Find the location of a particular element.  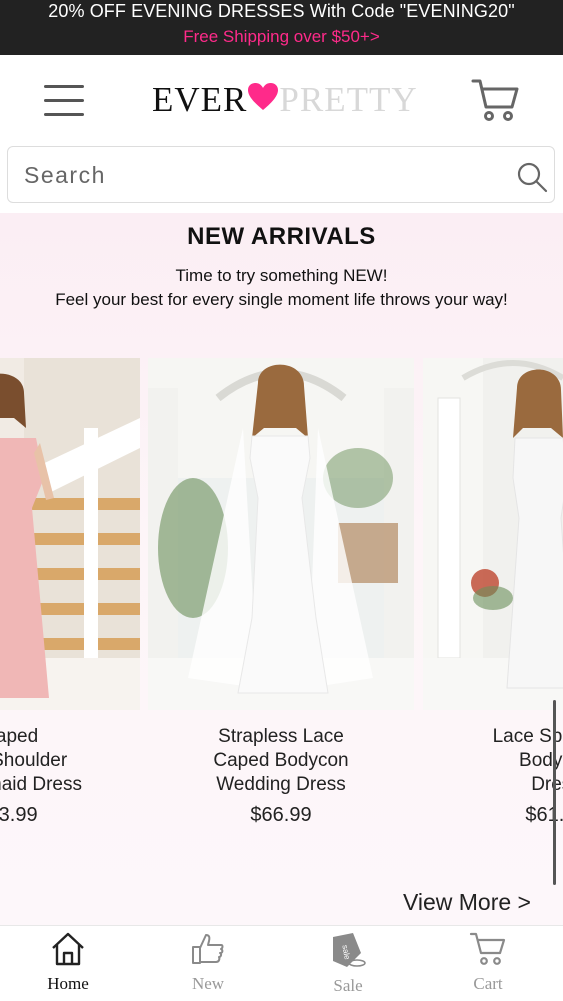

free-shipping-link: Free Shipping over $50+> is located at coordinates (281, 37).